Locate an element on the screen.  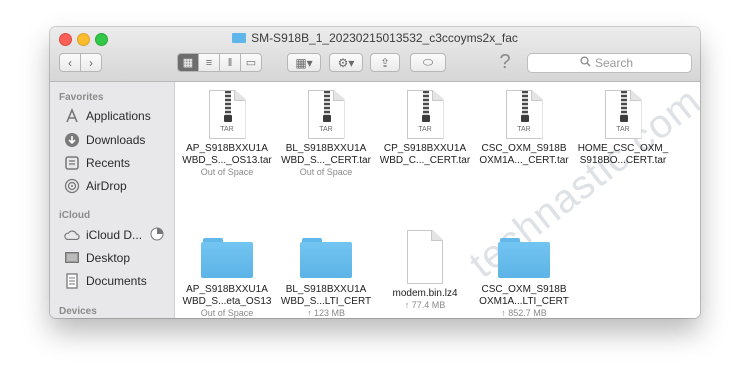
file-status: ↑ 77.4 MB is located at coordinates (425, 305).